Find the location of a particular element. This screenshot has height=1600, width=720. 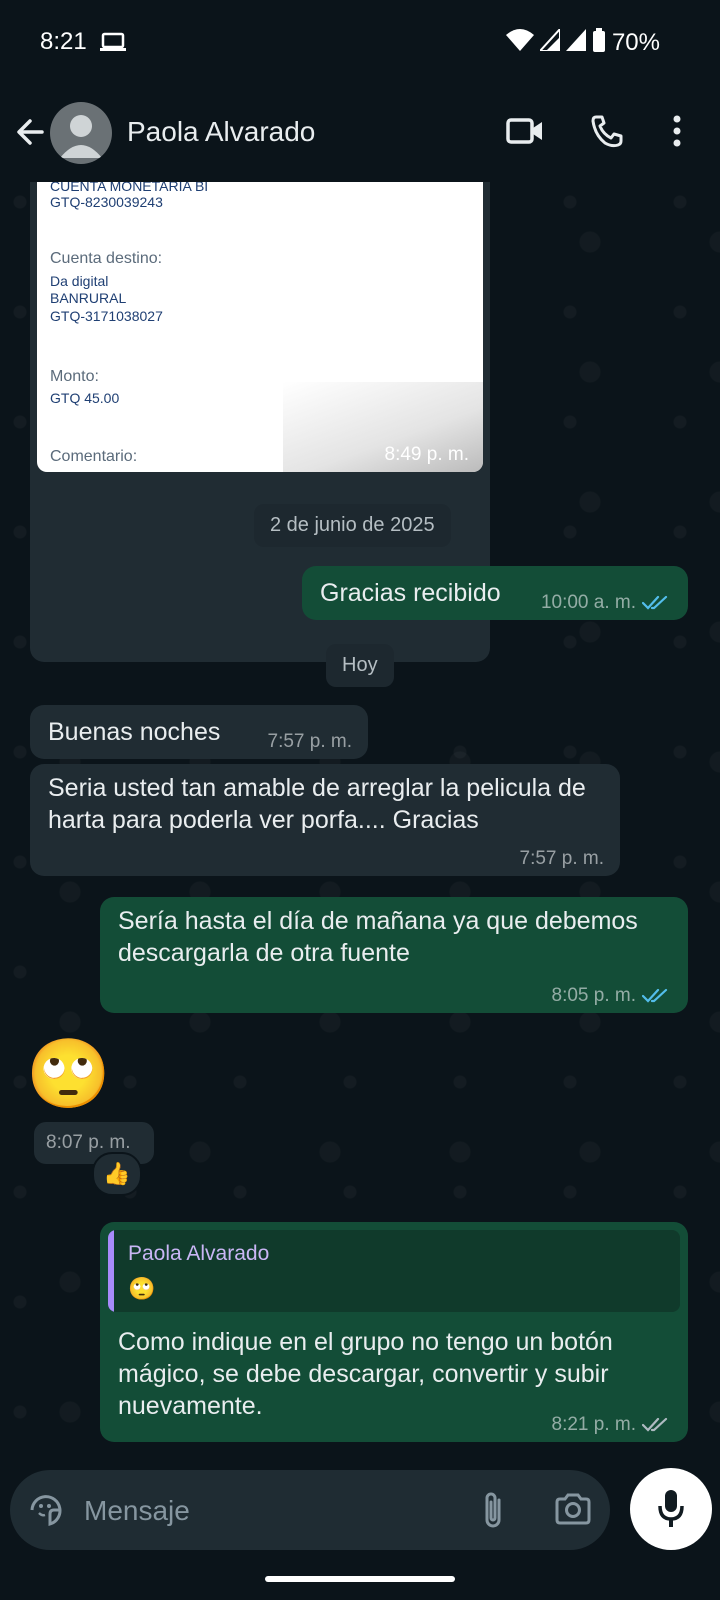

message-meta: 8:05 p. m. is located at coordinates (611, 996).